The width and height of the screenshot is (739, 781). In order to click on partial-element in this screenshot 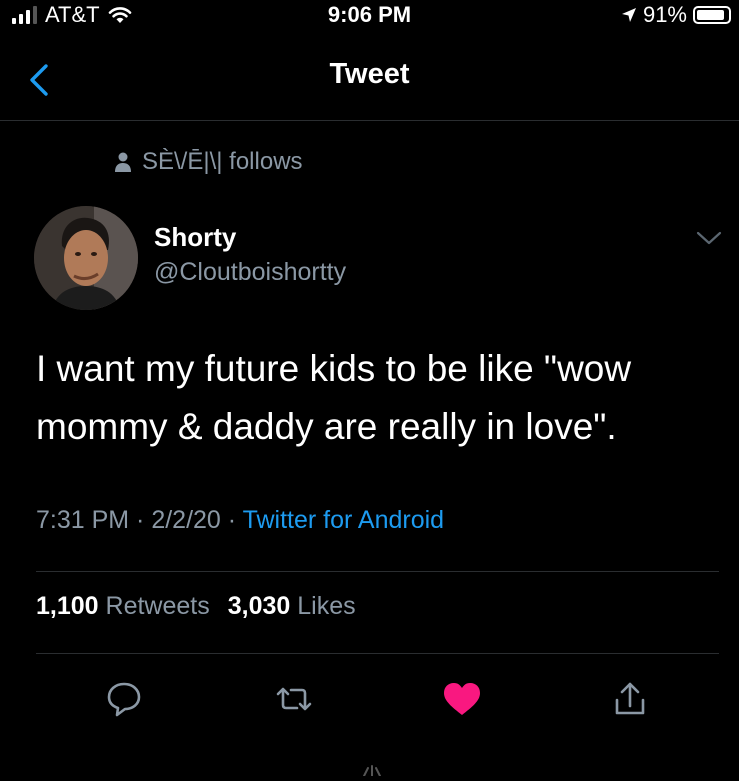, I will do `click(372, 768)`.